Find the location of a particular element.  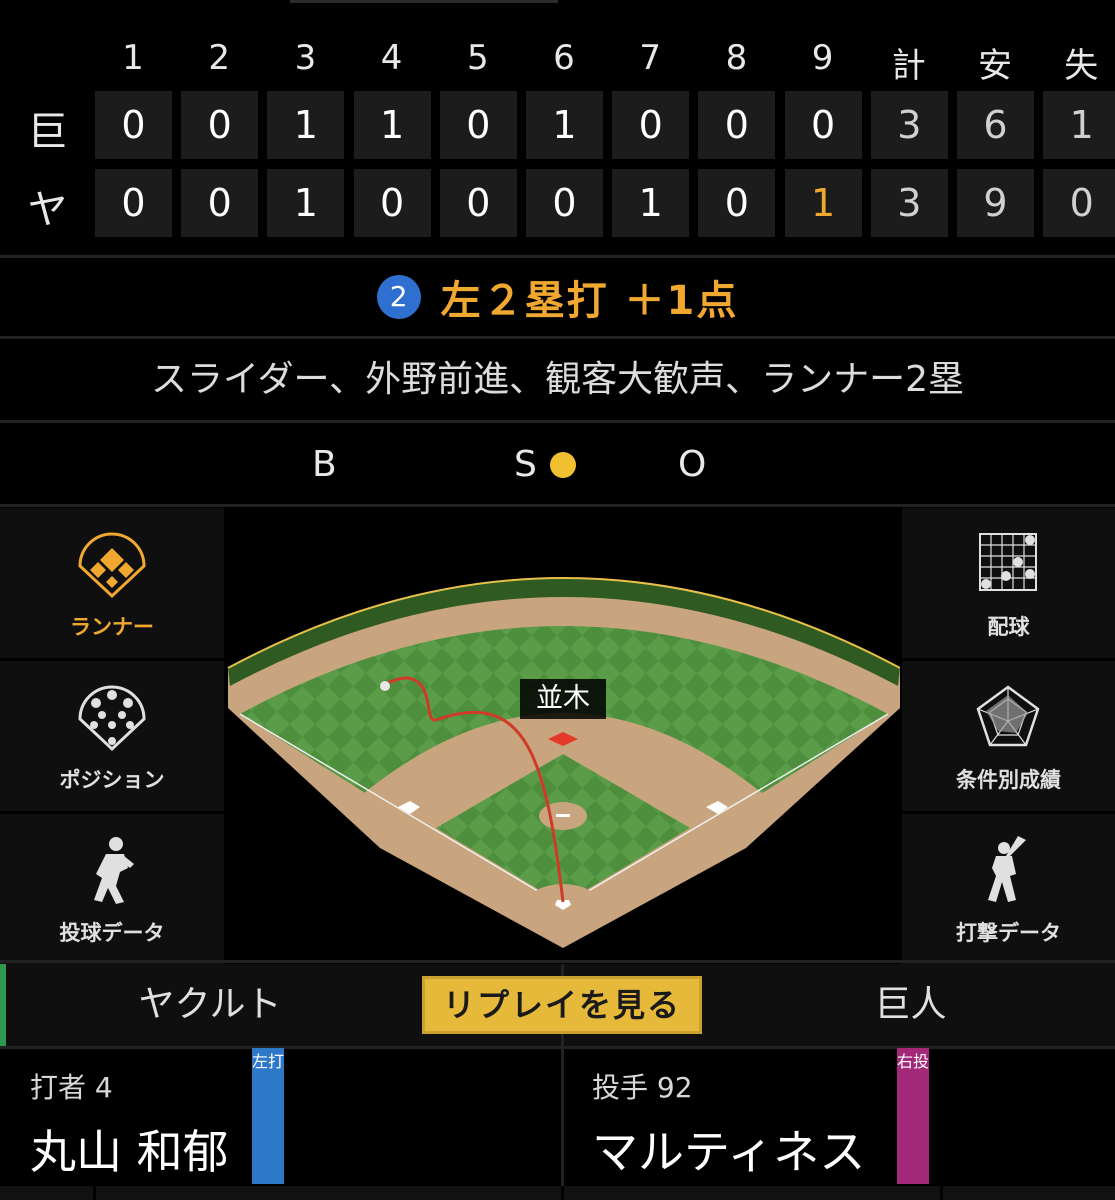

play-description: スライダー、外野前進、観客大歓声、ランナー2塁 is located at coordinates (557, 379).